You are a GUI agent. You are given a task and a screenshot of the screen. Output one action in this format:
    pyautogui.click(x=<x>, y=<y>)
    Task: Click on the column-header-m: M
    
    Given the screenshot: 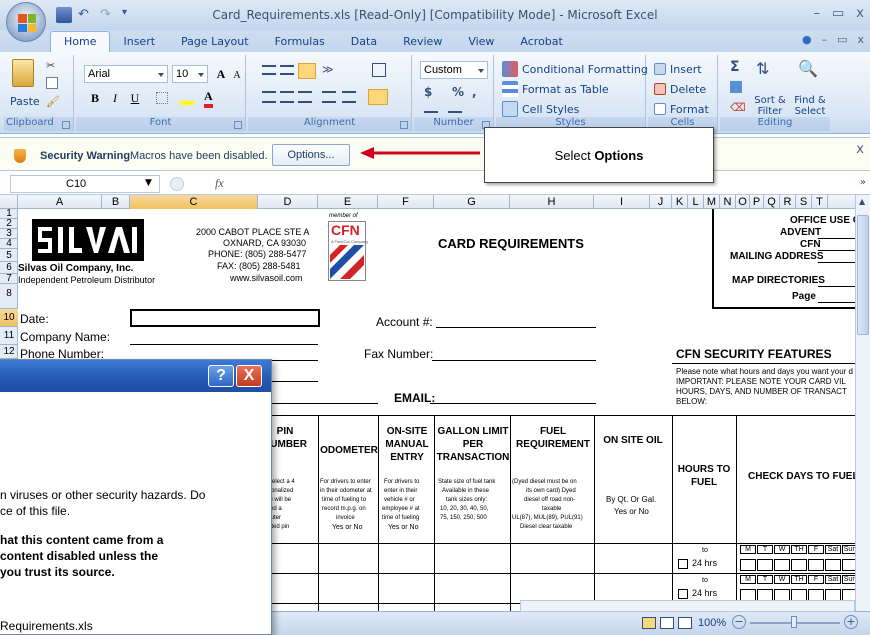 What is the action you would take?
    pyautogui.click(x=712, y=202)
    